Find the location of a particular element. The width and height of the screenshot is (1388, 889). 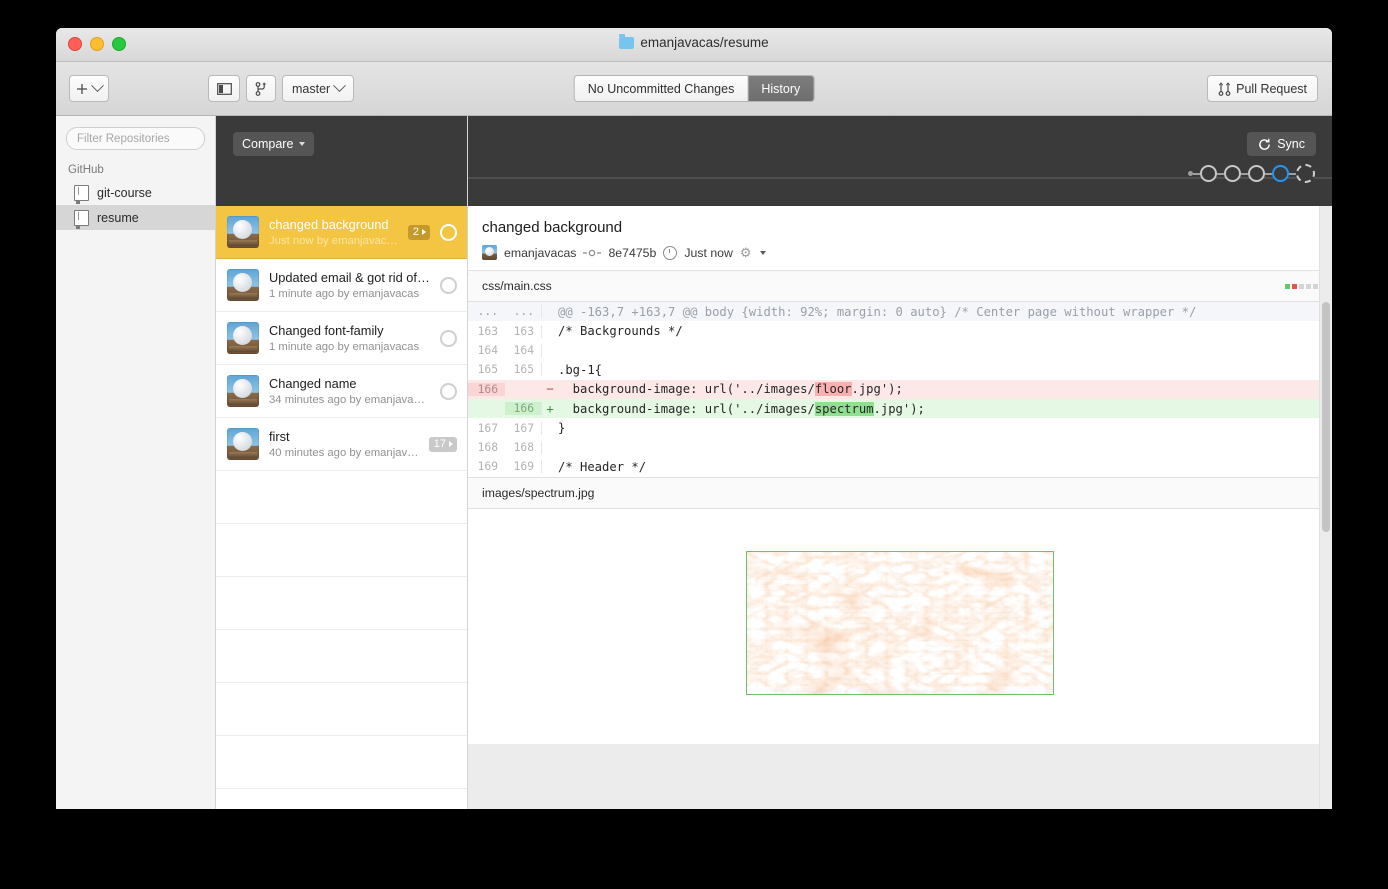

title-bar: emanjavacas/resume is located at coordinates (694, 45).